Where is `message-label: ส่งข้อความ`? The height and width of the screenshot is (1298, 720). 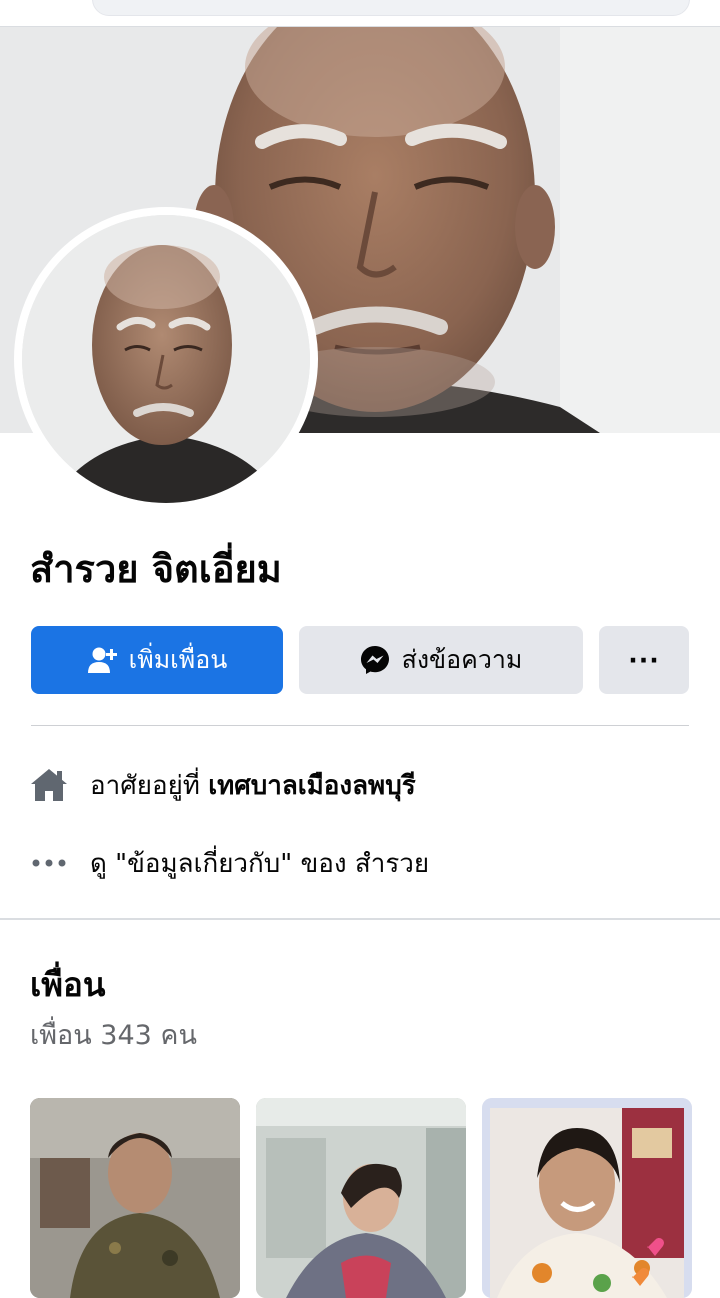
message-label: ส่งข้อความ is located at coordinates (462, 659).